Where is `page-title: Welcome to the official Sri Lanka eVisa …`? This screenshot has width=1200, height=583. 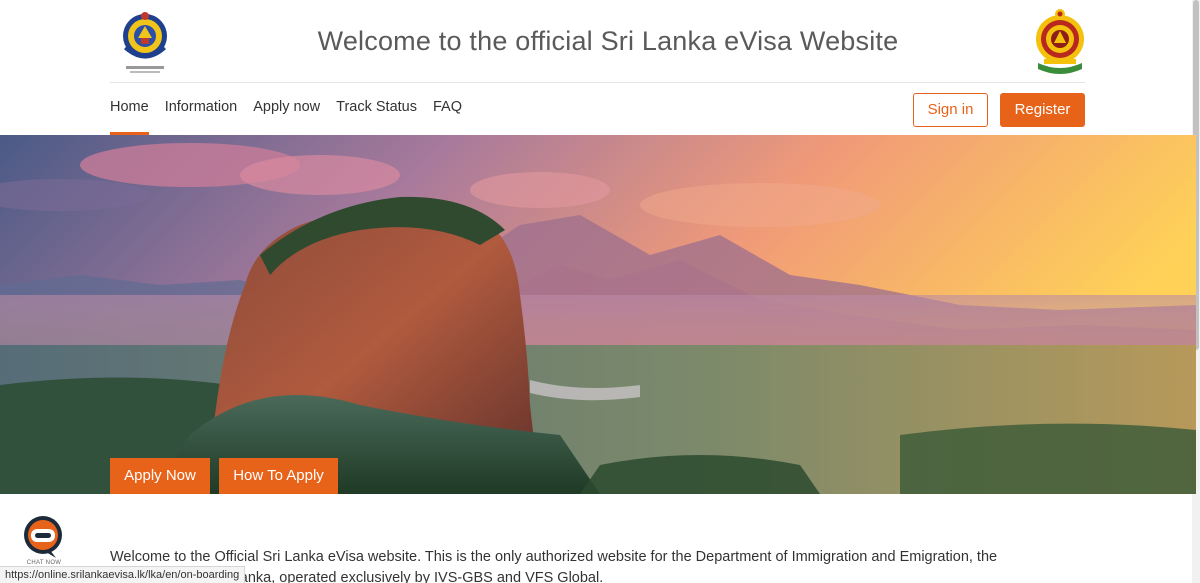
page-title: Welcome to the official Sri Lanka eVisa … is located at coordinates (608, 41).